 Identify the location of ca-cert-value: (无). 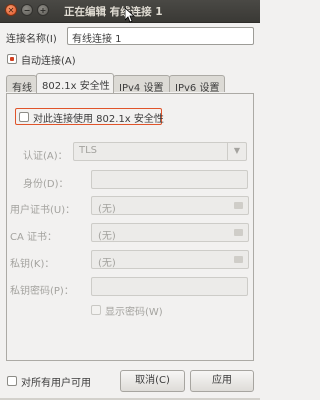
(107, 236).